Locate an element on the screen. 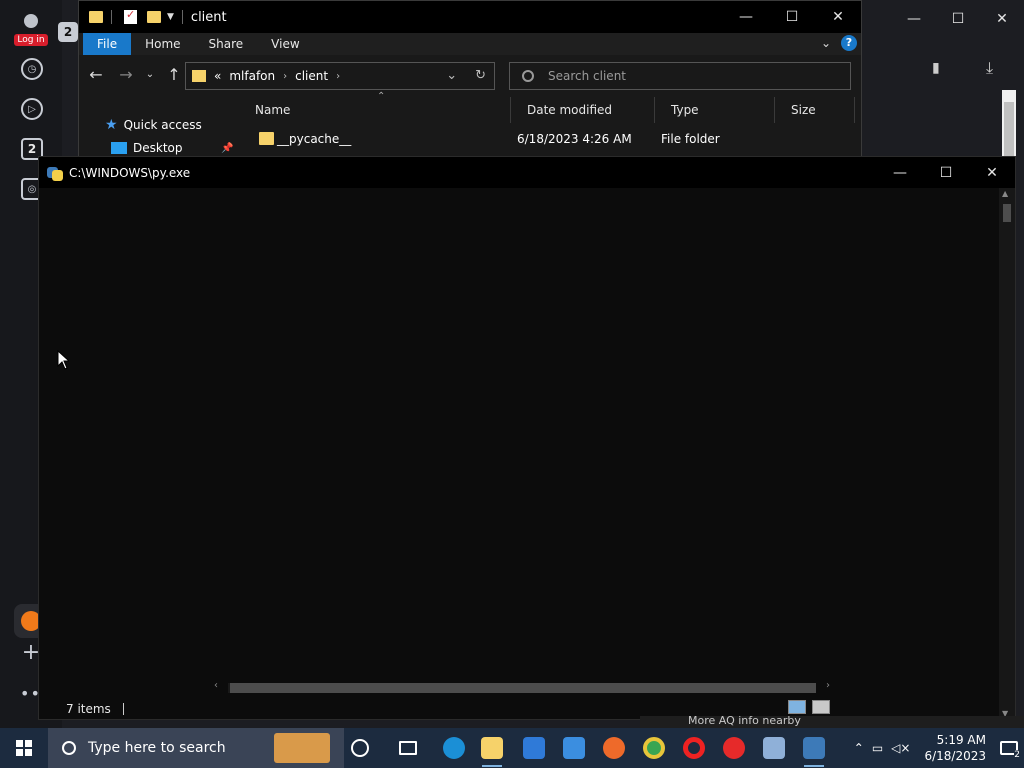  start-button is located at coordinates (24, 748).